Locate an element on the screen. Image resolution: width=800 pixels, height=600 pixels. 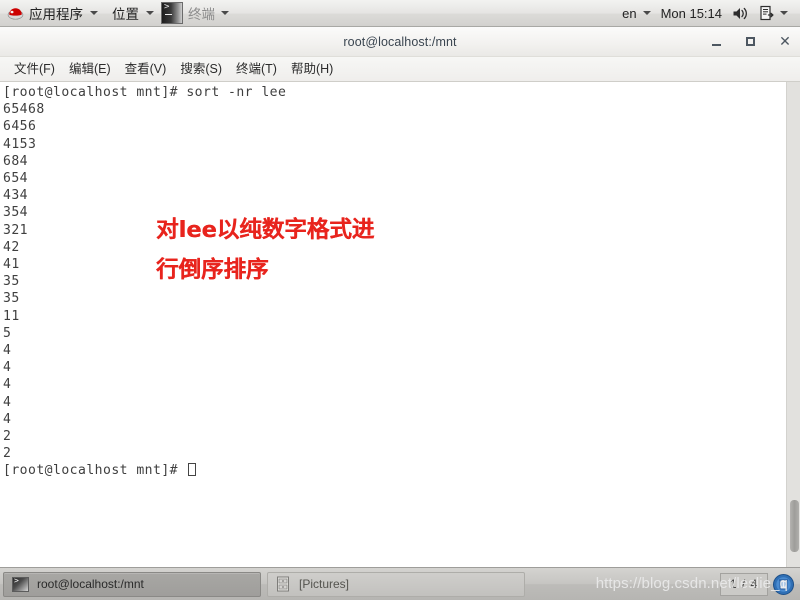
terminal-cursor is located at coordinates (192, 470).